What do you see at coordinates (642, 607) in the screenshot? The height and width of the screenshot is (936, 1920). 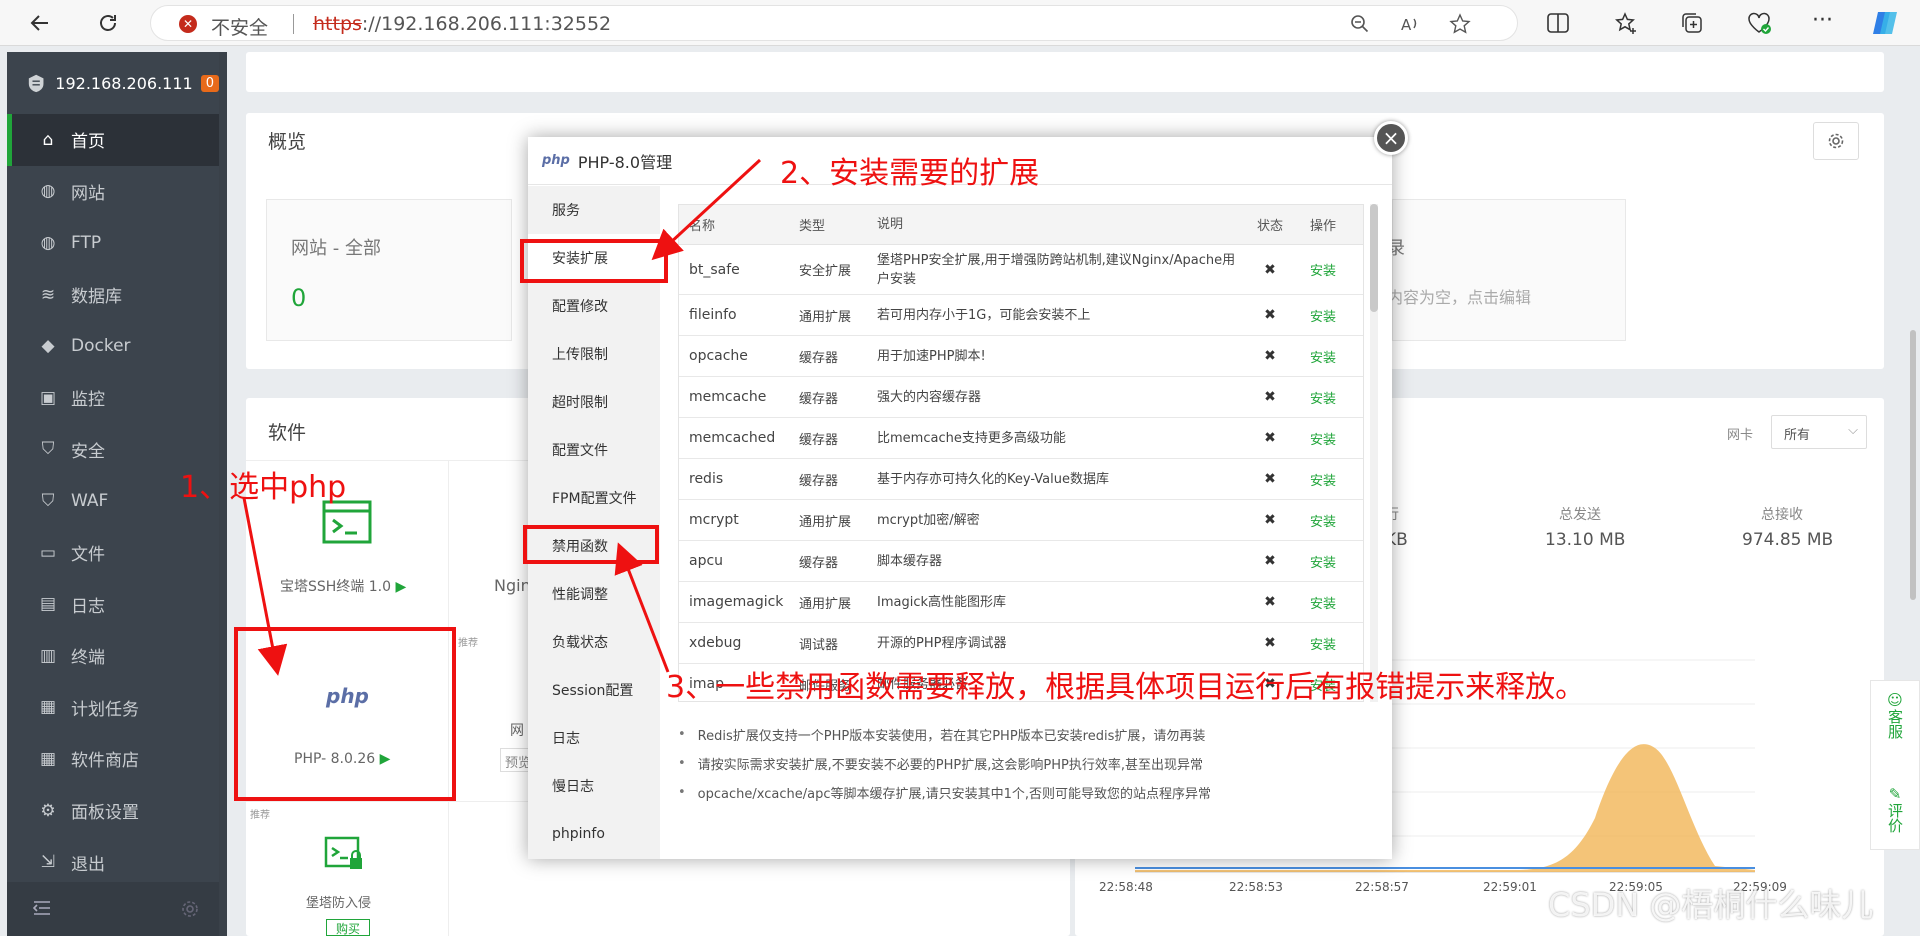 I see `arrow-step3` at bounding box center [642, 607].